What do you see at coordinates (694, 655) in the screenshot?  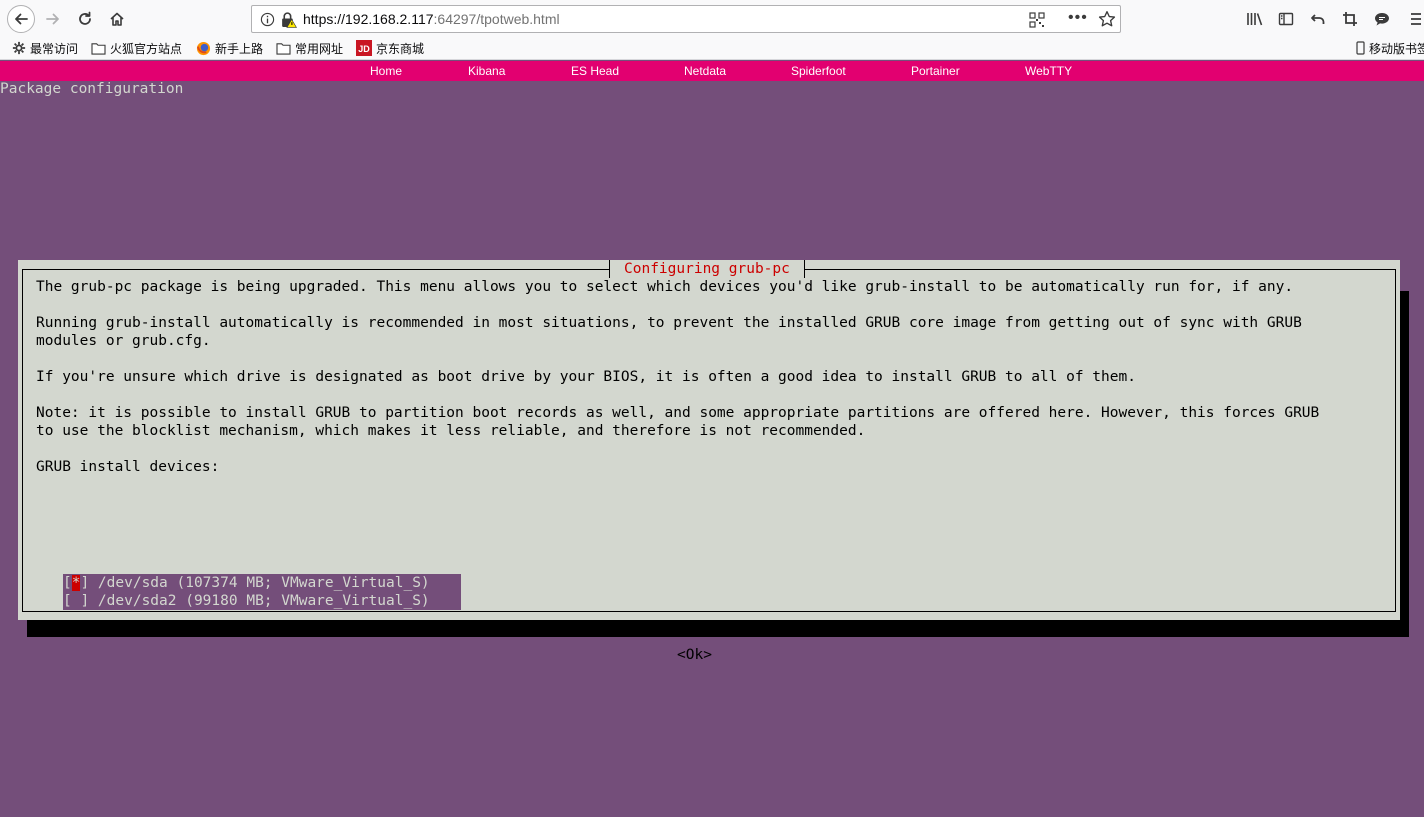 I see `ok-button: <Ok>` at bounding box center [694, 655].